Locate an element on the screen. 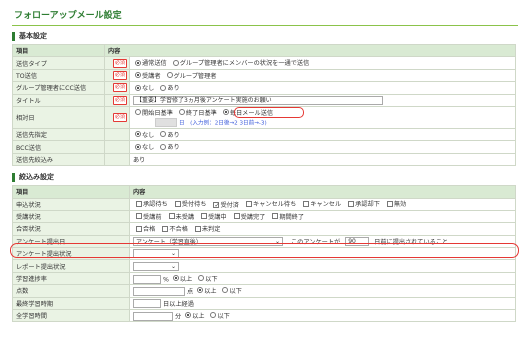  title-input: 【重要】学習修了3ヵ月後アンケート実施のお願い is located at coordinates (258, 100).